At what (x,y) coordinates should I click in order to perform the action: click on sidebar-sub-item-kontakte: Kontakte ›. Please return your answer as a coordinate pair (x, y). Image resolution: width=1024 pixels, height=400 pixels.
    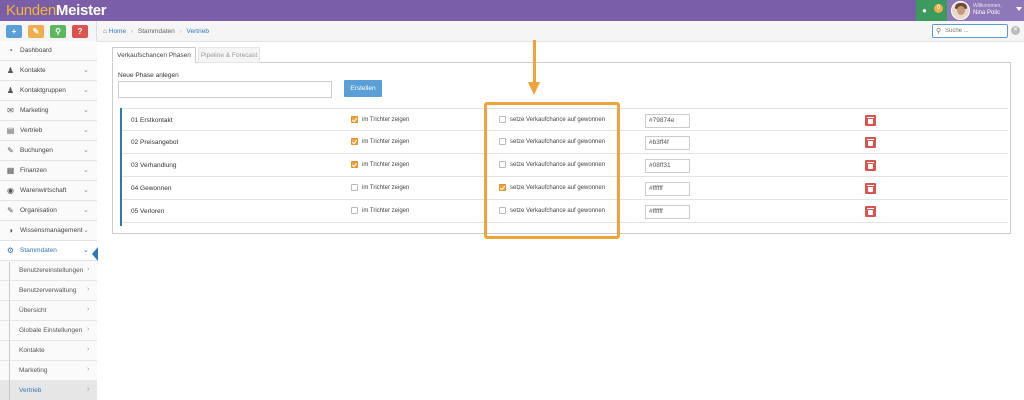
    Looking at the image, I should click on (48, 351).